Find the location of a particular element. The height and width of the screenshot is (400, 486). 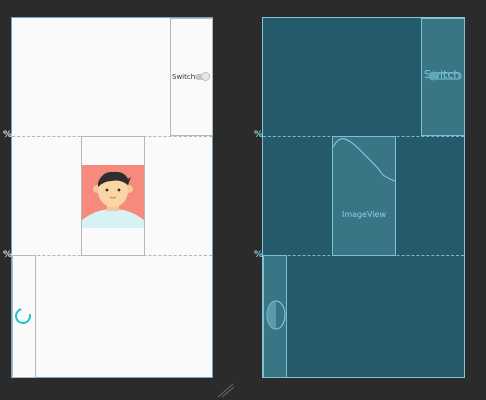

imageview-widget is located at coordinates (113, 196).